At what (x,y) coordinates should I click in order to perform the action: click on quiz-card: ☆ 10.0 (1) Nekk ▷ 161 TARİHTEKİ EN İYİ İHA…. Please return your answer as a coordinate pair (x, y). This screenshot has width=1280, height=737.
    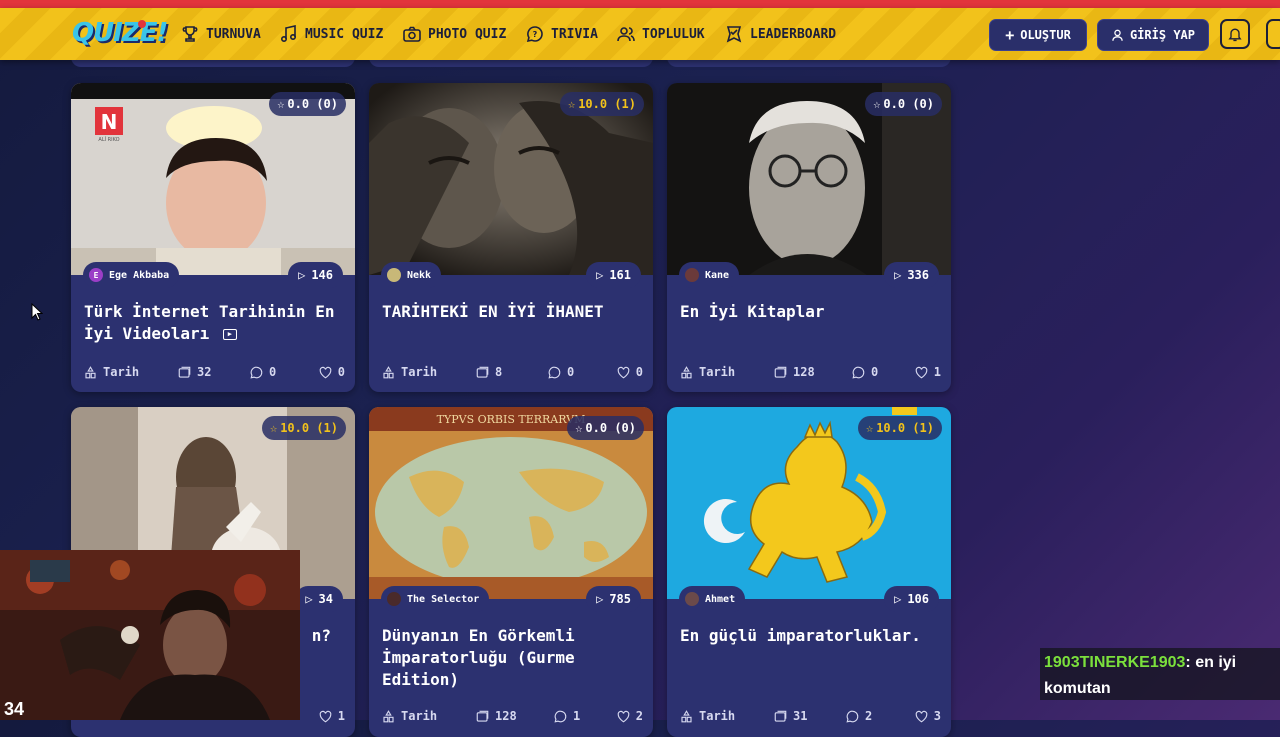
    Looking at the image, I should click on (511, 237).